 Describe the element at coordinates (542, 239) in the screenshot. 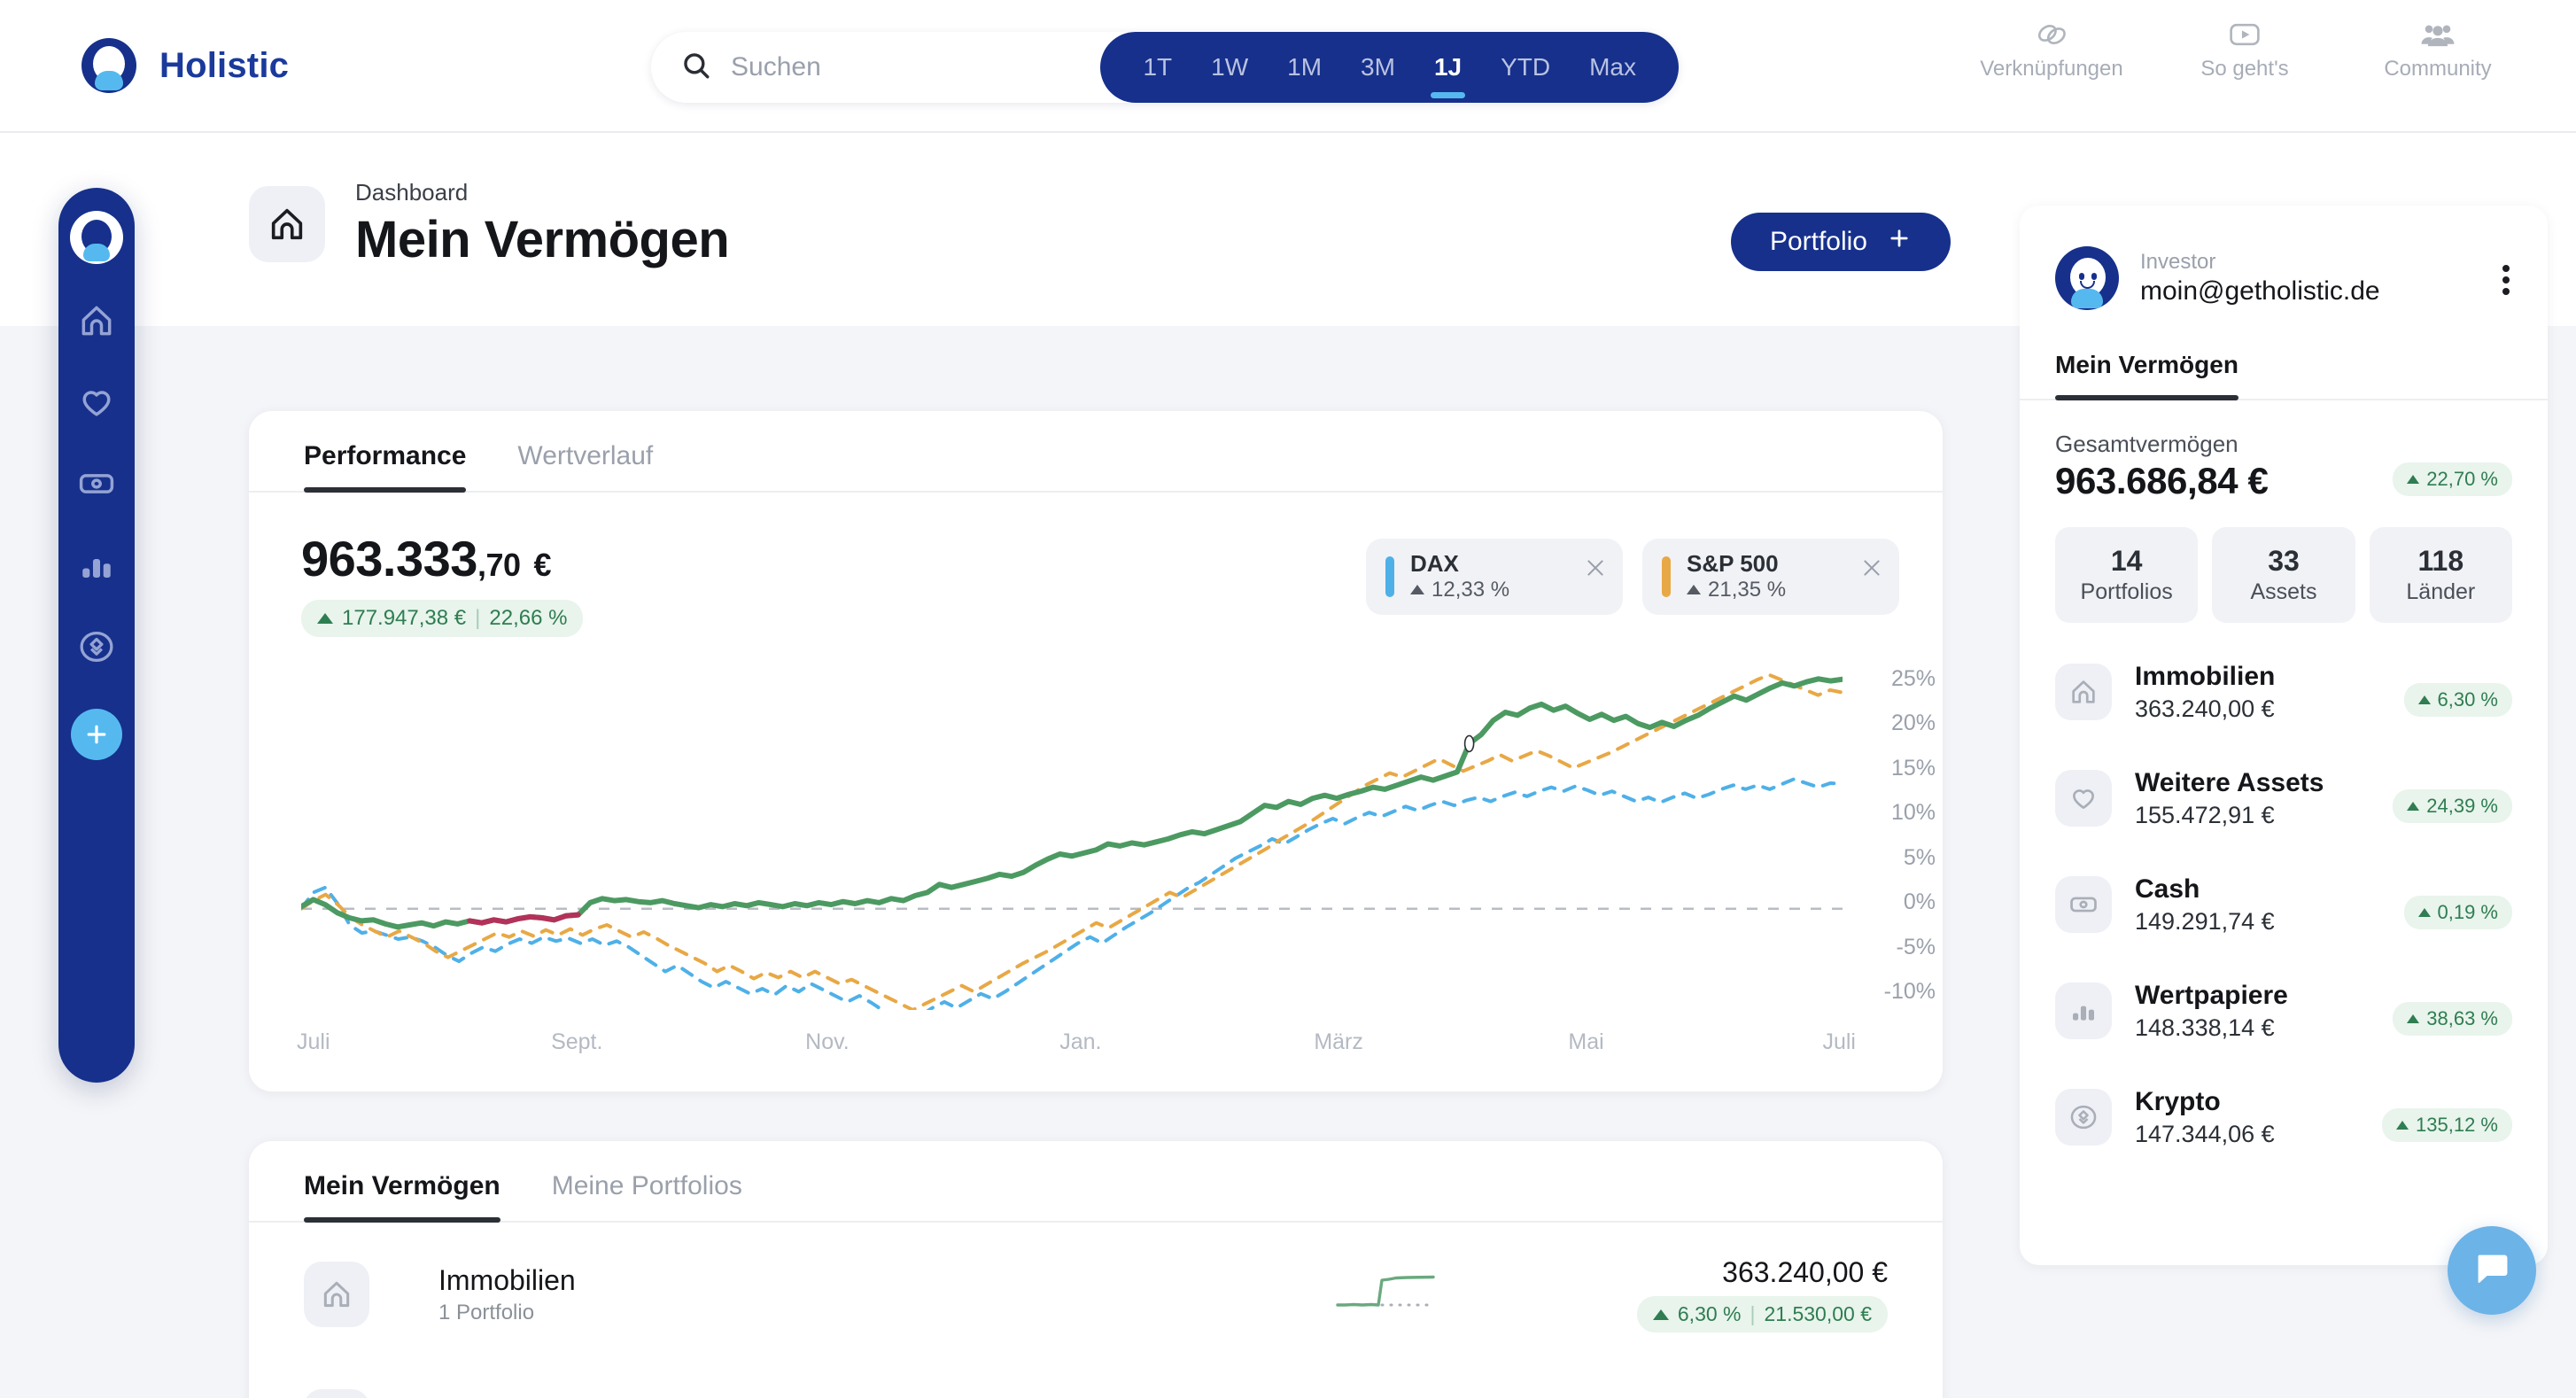

I see `page-title: Mein Vermögen` at that location.